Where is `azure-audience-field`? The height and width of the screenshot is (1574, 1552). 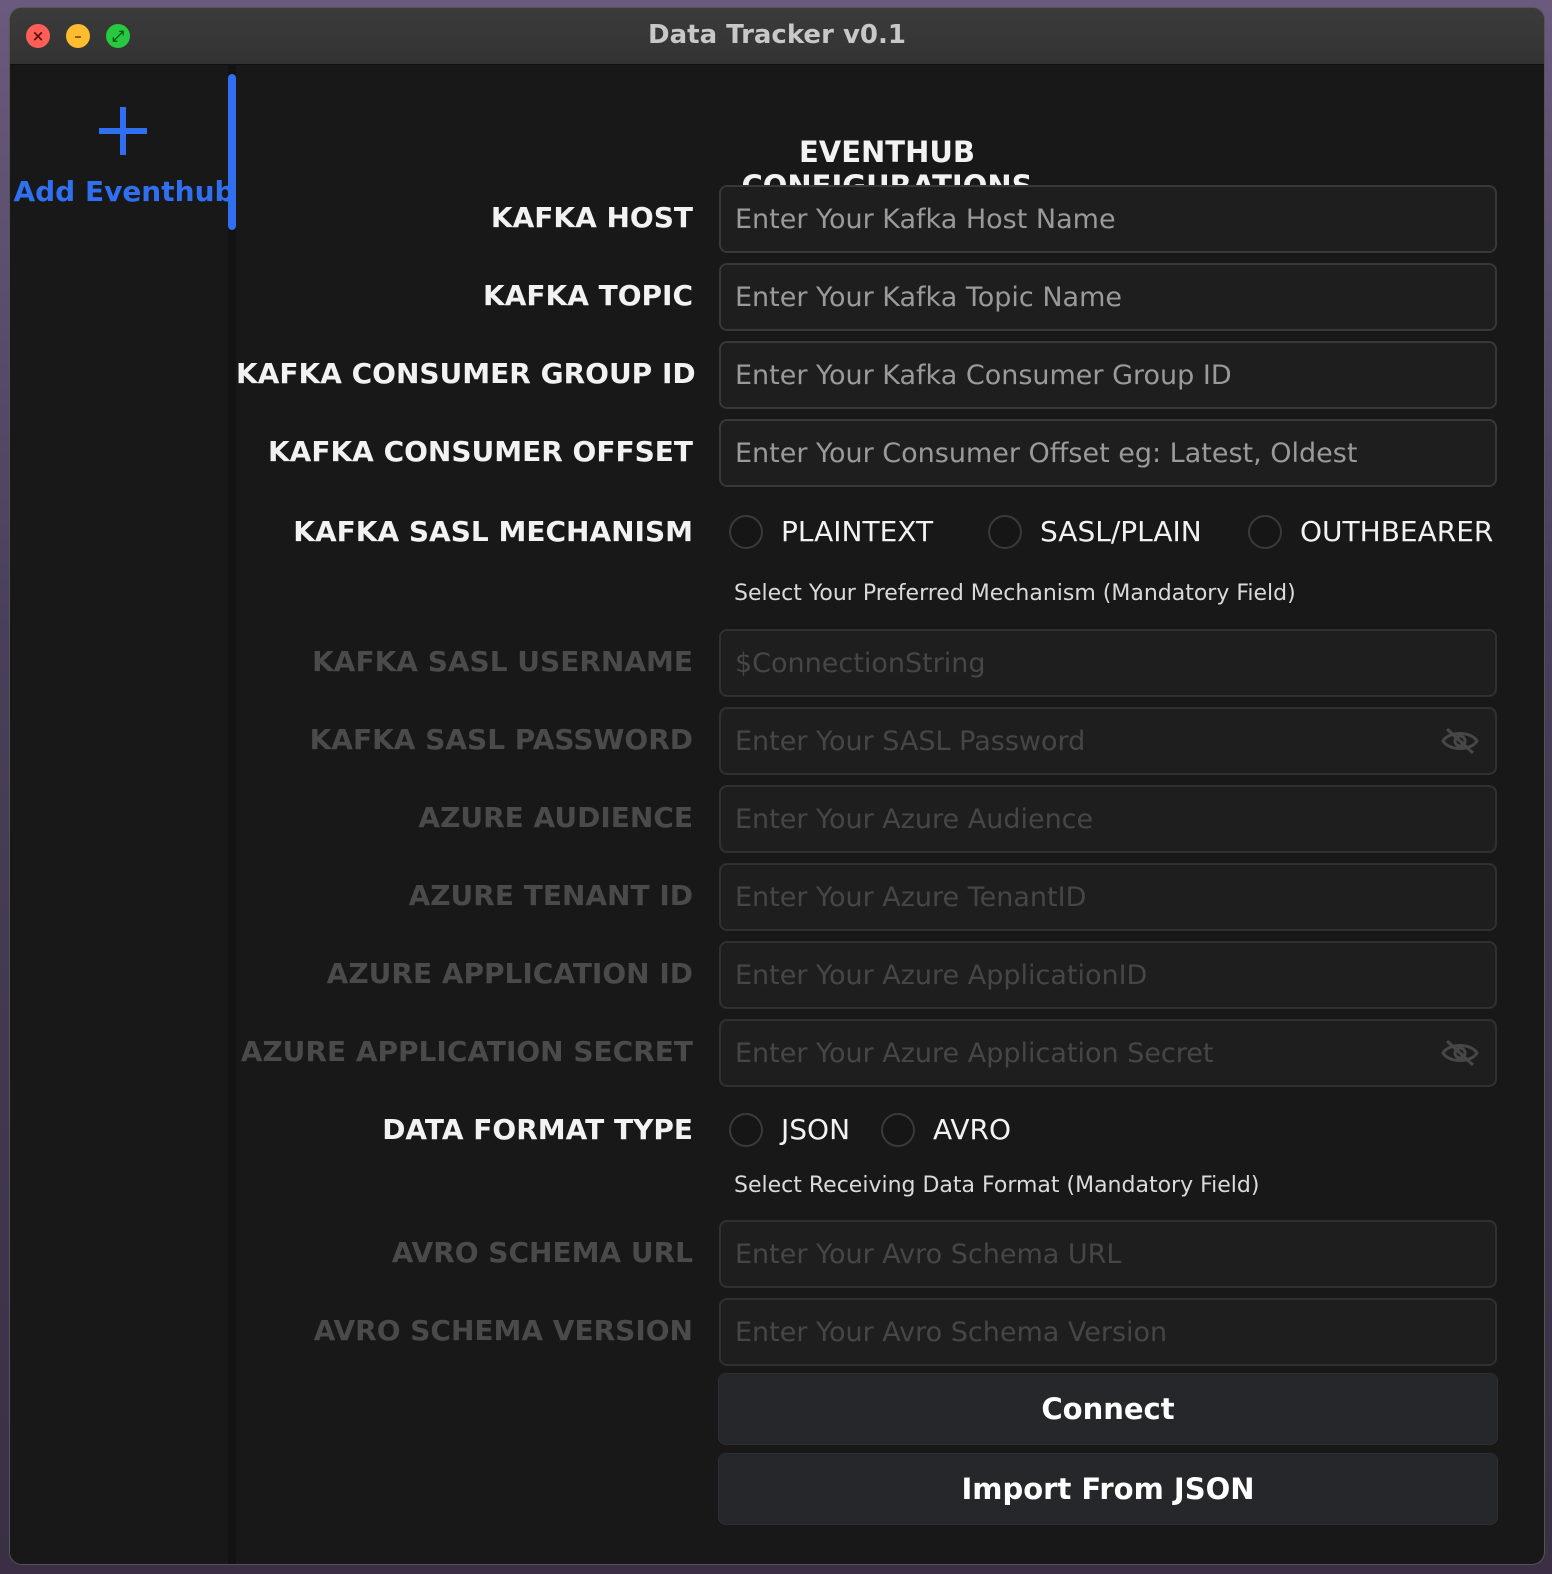
azure-audience-field is located at coordinates (1108, 819).